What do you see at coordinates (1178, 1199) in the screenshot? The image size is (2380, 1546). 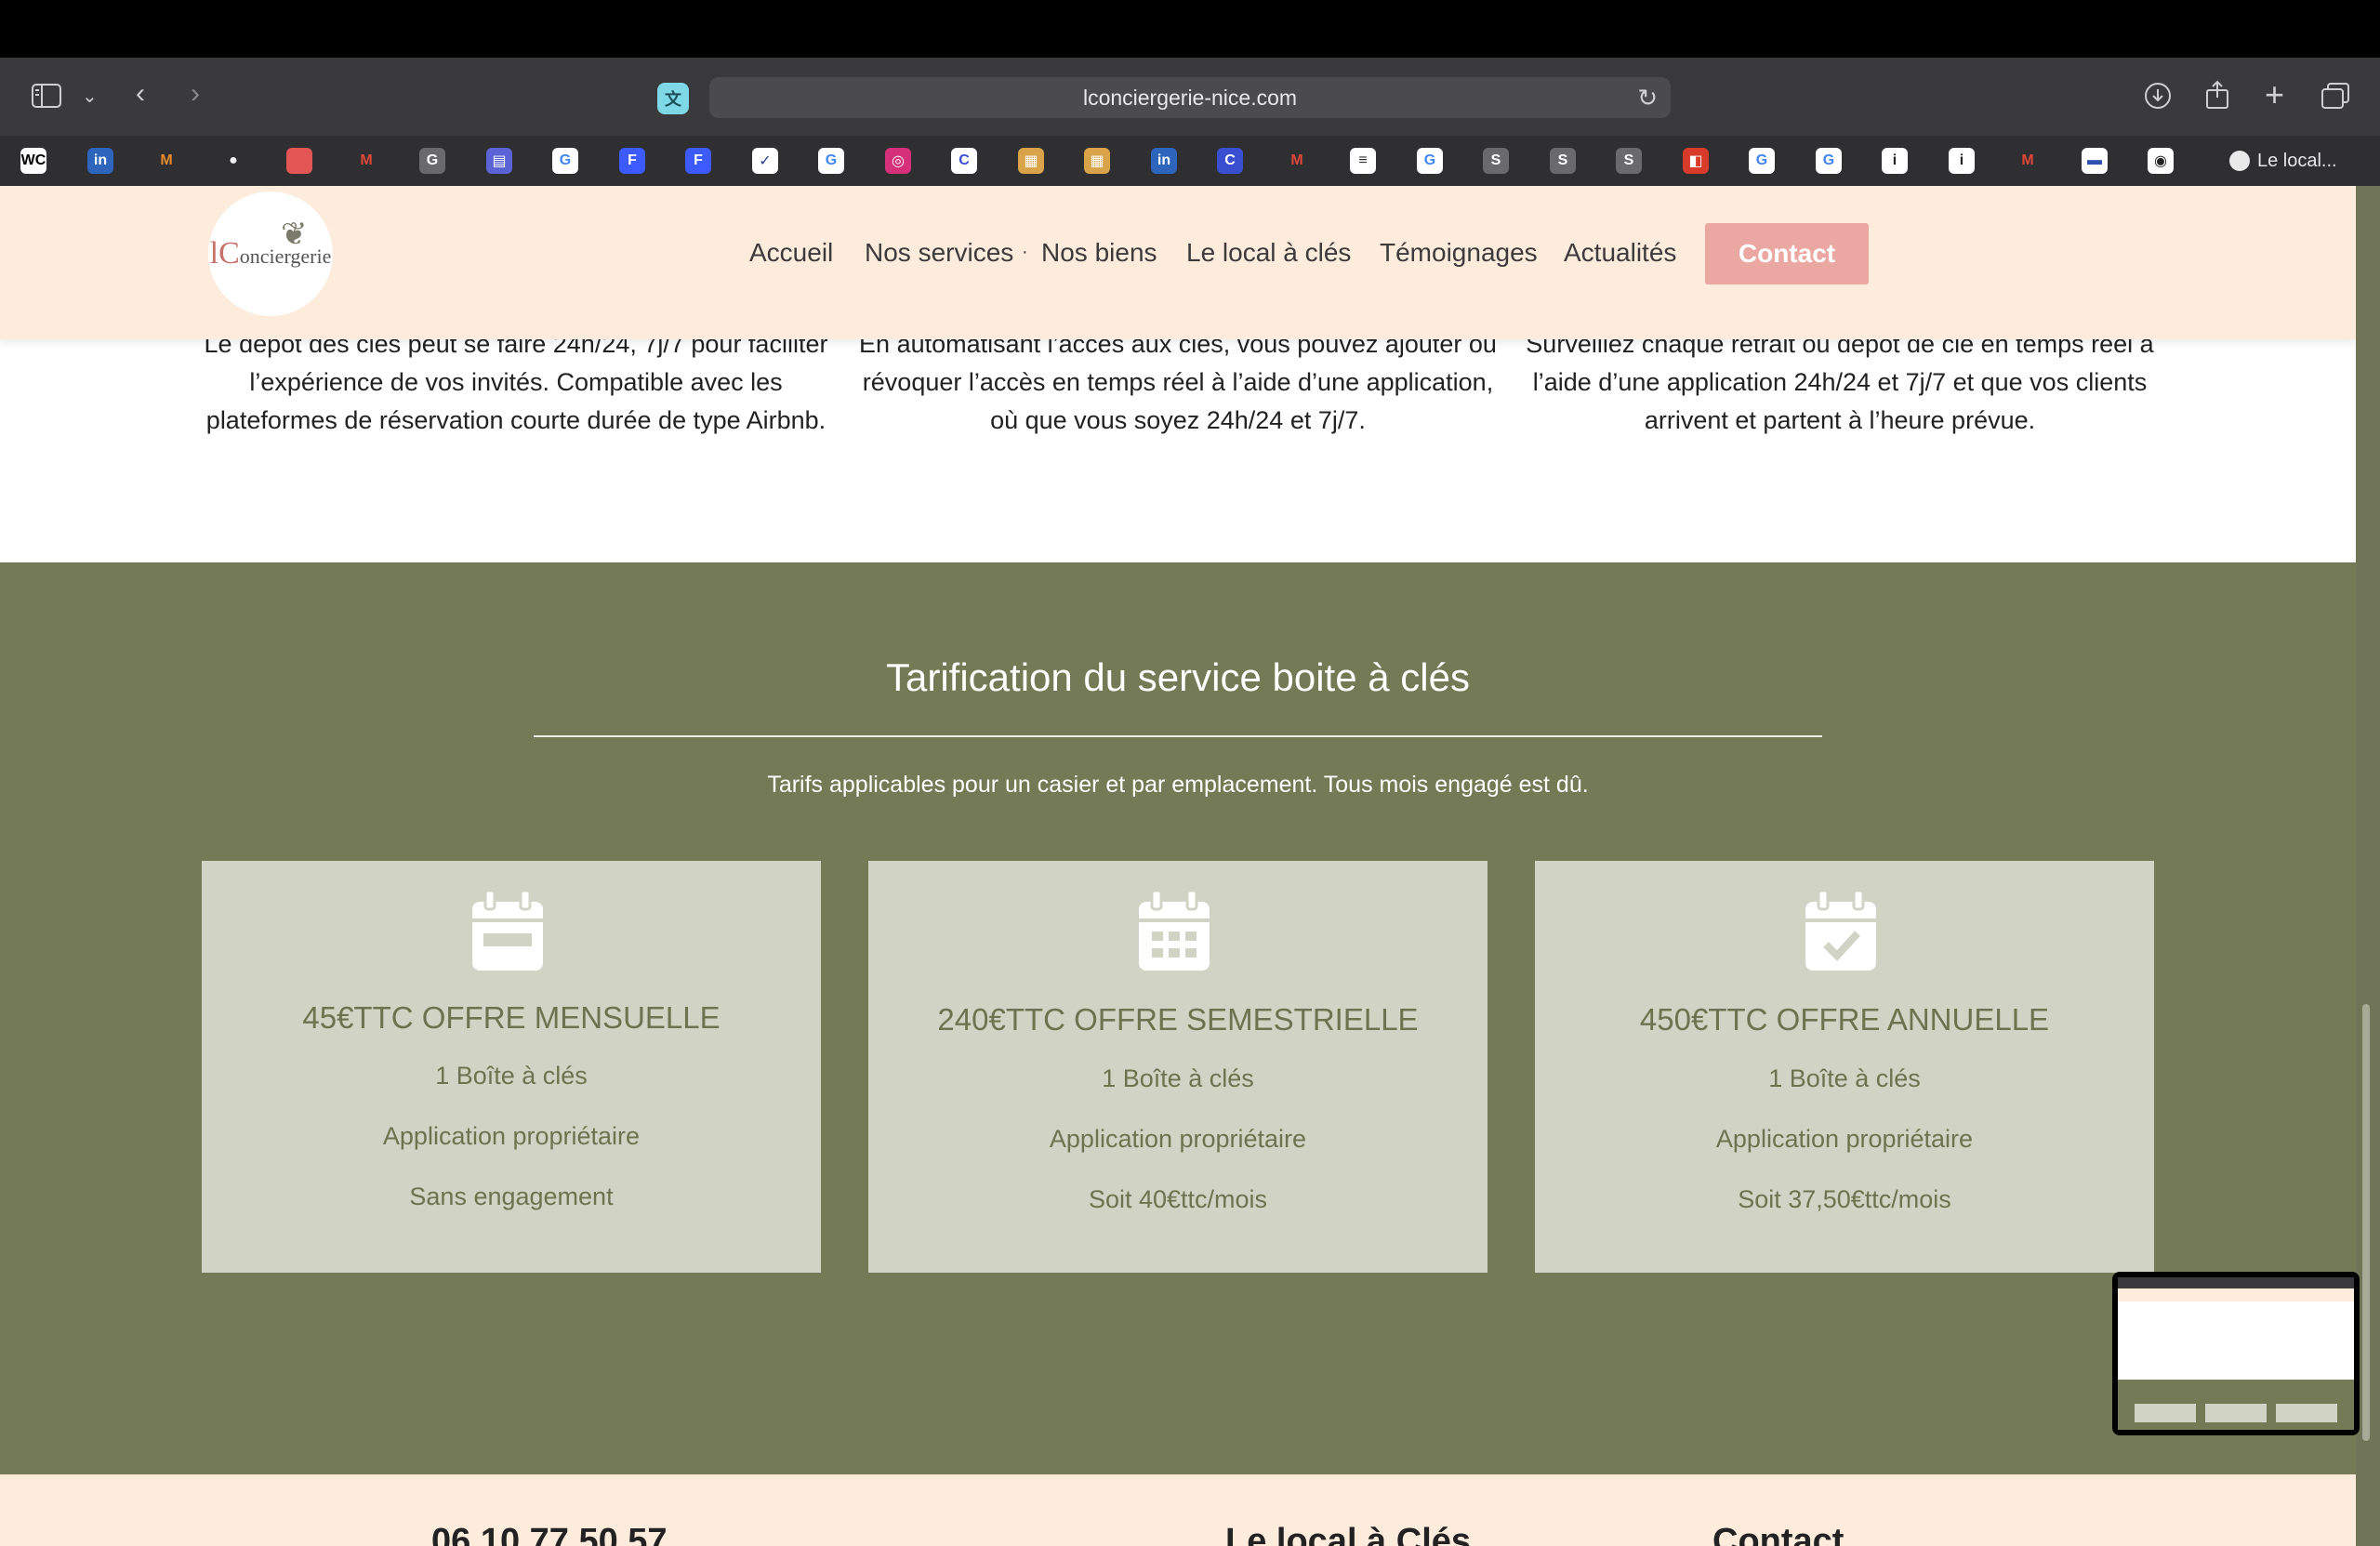 I see `card-feature: Soit 40€ttc/mois` at bounding box center [1178, 1199].